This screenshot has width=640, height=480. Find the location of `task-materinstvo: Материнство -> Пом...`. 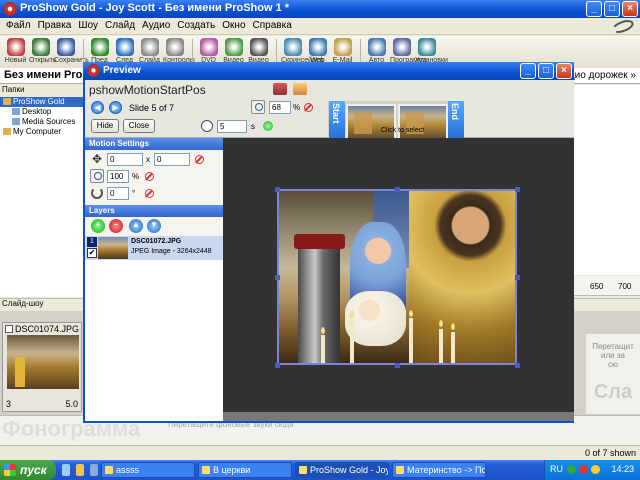

task-materinstvo: Материнство -> Пом... is located at coordinates (439, 470).